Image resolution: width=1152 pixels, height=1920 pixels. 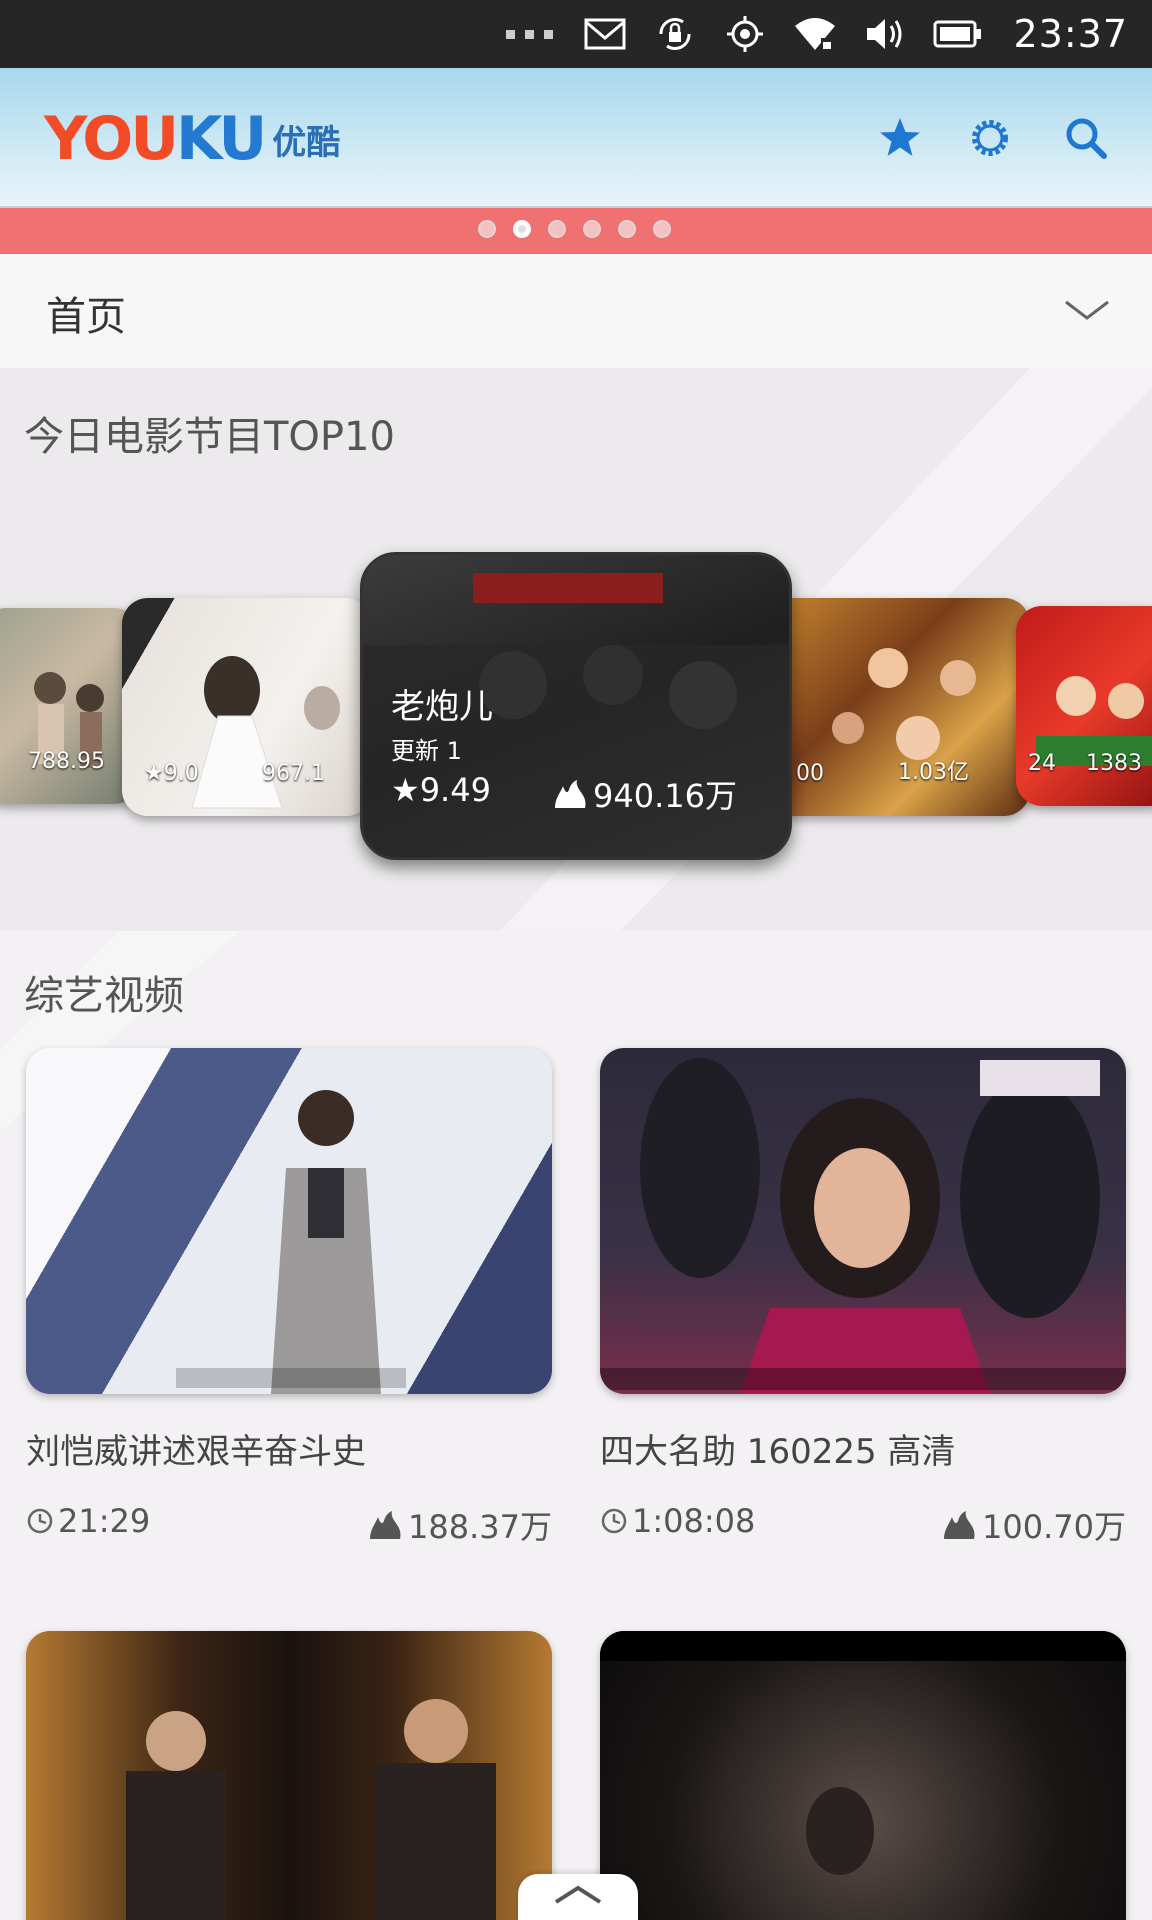 What do you see at coordinates (576, 34) in the screenshot?
I see `status-bar: 23:37` at bounding box center [576, 34].